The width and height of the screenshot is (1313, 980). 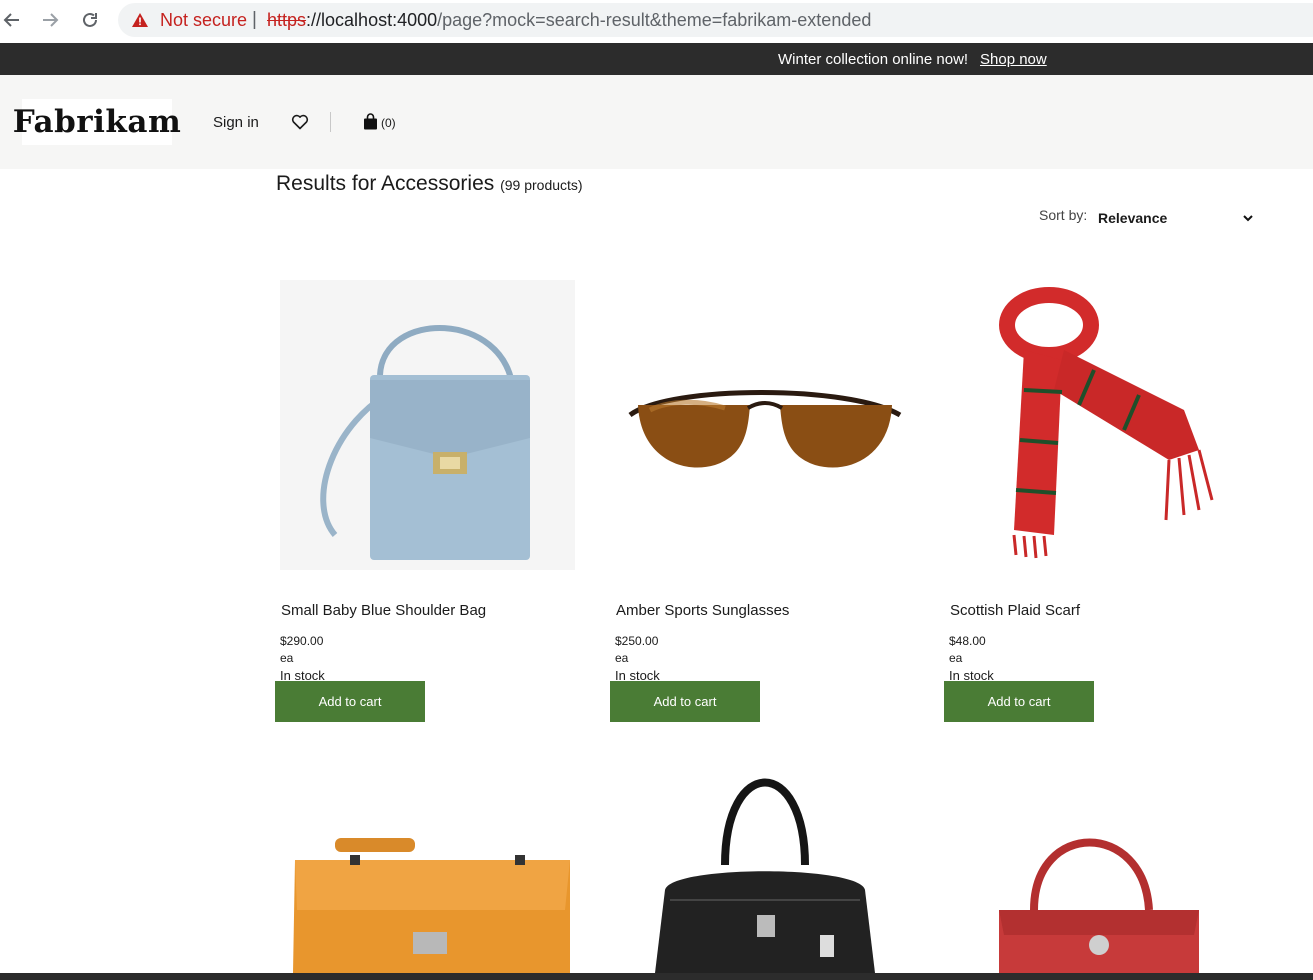 What do you see at coordinates (425, 430) in the screenshot?
I see `shoulder-bag-image` at bounding box center [425, 430].